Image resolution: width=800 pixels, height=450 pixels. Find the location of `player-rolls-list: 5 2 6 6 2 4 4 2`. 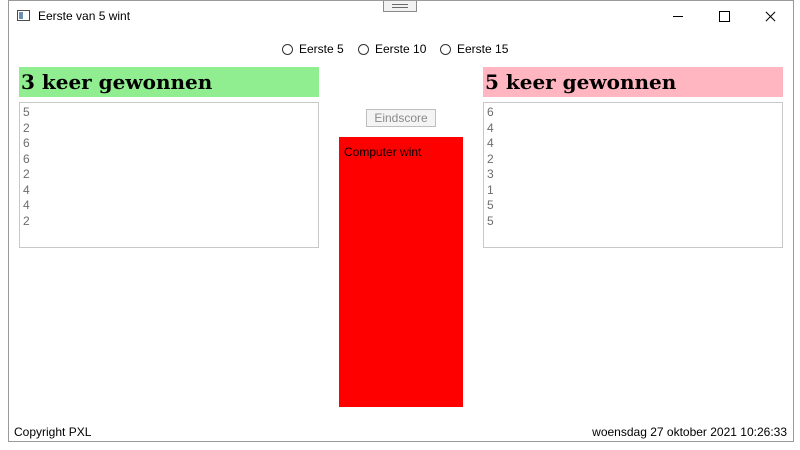

player-rolls-list: 5 2 6 6 2 4 4 2 is located at coordinates (169, 175).